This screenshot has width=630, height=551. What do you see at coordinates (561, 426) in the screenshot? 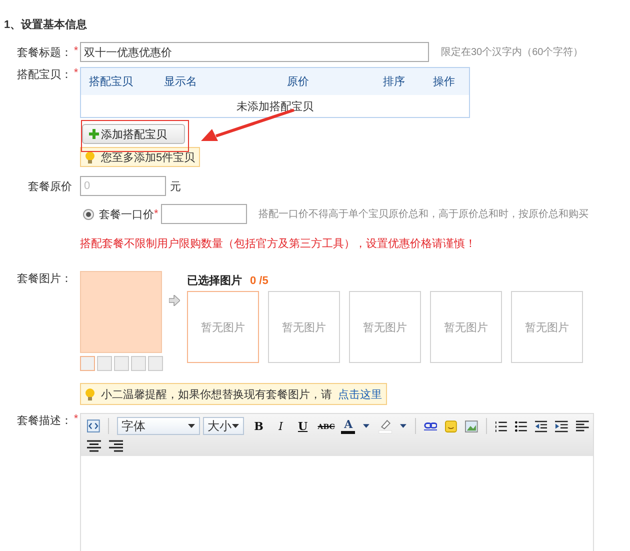
I see `indent-icon` at bounding box center [561, 426].